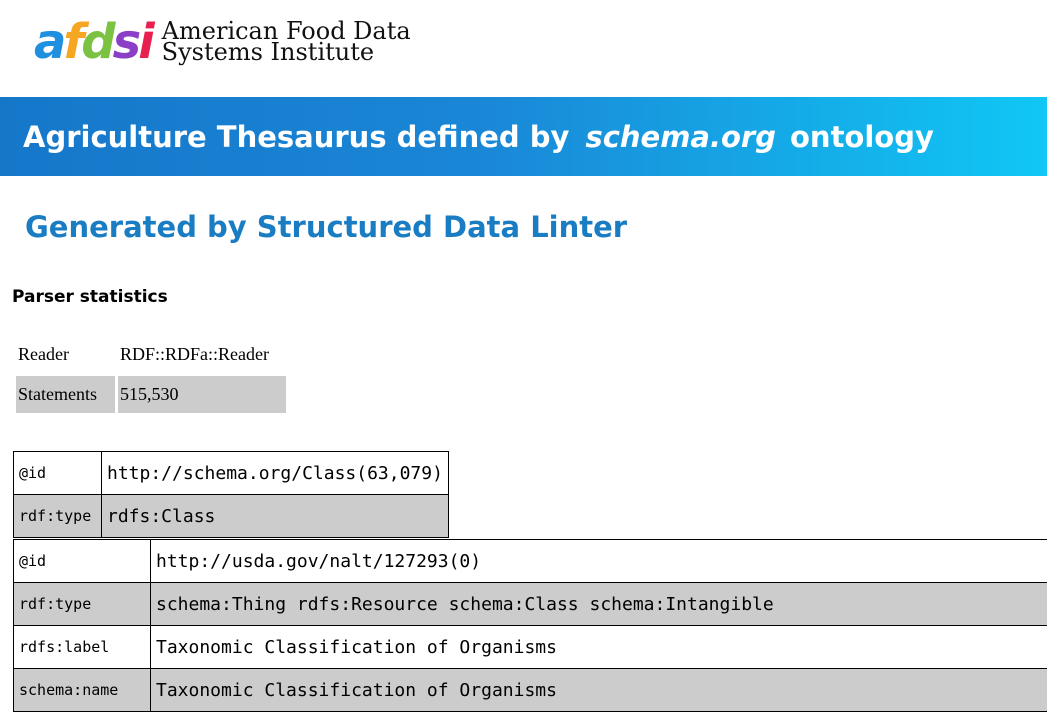  I want to click on logo-wordmark: American Food Data Systems Institute, so click(286, 42).